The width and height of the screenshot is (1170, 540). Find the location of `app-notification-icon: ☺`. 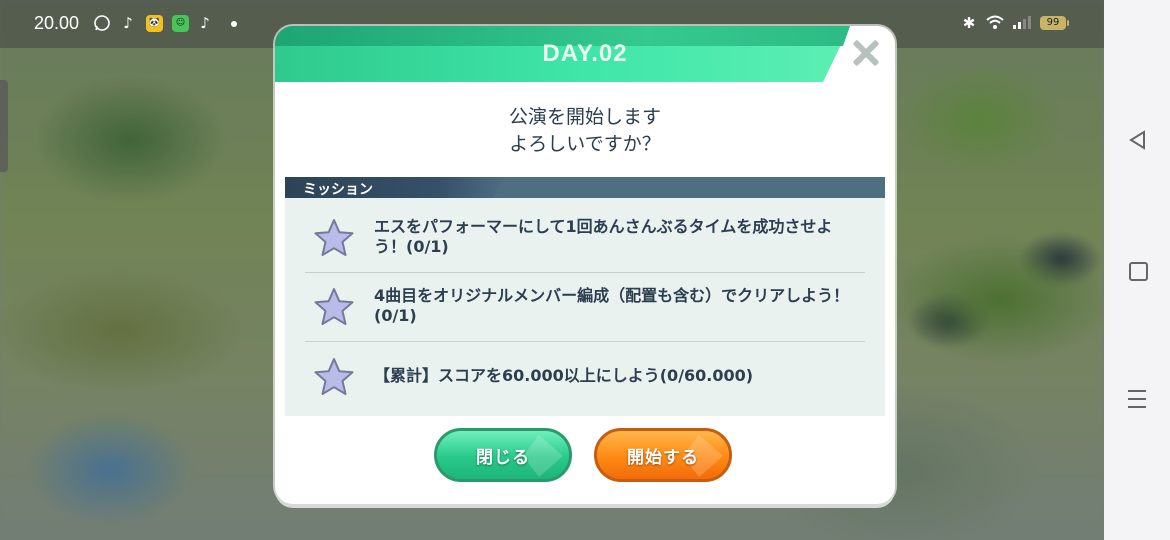

app-notification-icon: ☺ is located at coordinates (180, 23).